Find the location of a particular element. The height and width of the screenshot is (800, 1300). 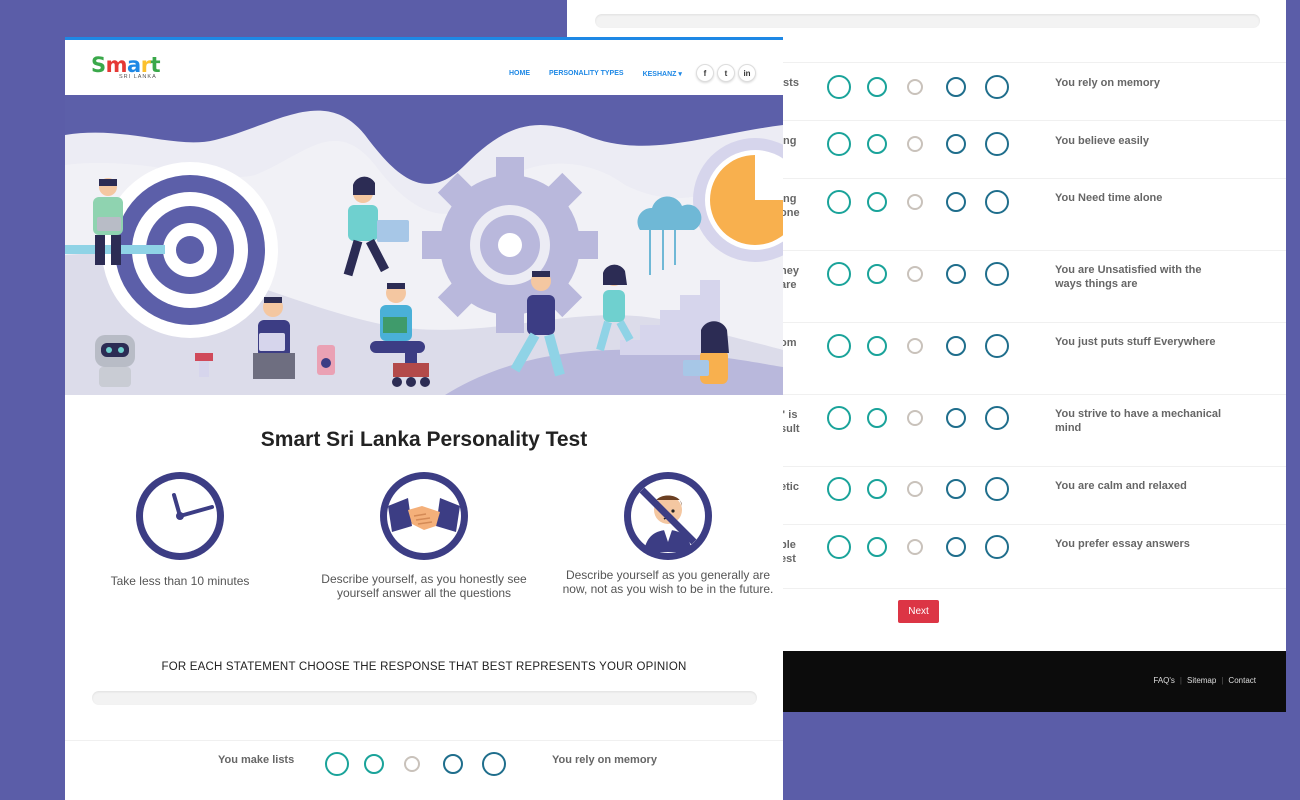

question-right-text: You just puts stuff Everywhere is located at coordinates (1135, 342).